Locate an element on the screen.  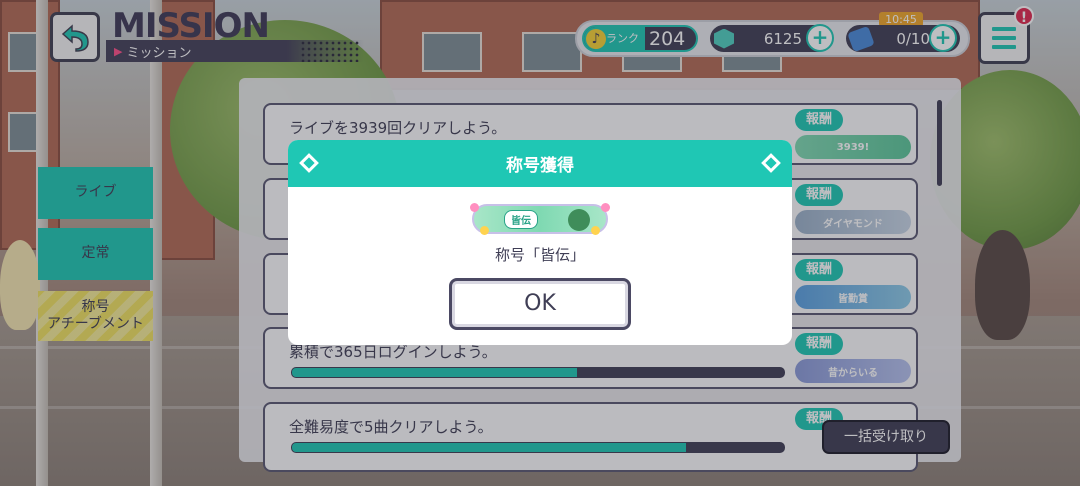
modal-title: 称号獲得 is located at coordinates (540, 166).